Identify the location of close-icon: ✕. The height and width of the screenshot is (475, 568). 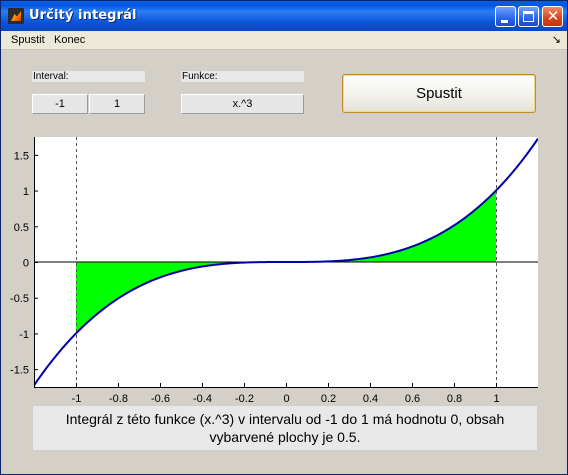
(553, 16).